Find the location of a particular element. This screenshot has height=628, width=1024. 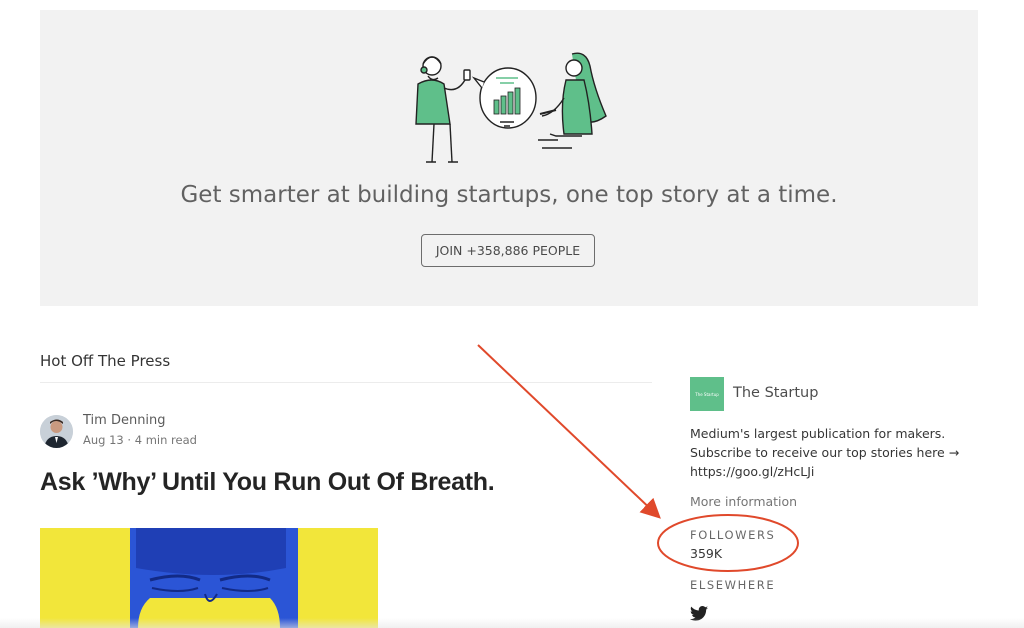

publication-logo: The Startup is located at coordinates (707, 394).